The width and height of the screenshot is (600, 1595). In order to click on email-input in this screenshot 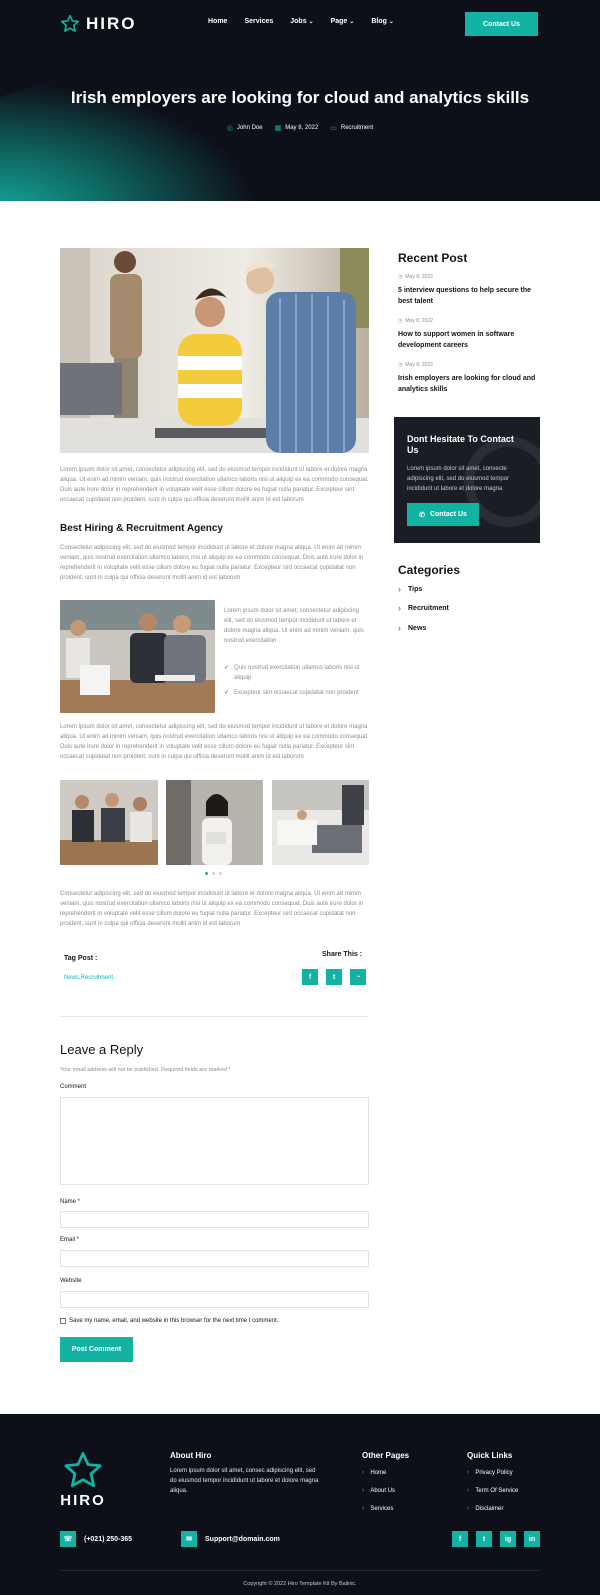, I will do `click(214, 1258)`.